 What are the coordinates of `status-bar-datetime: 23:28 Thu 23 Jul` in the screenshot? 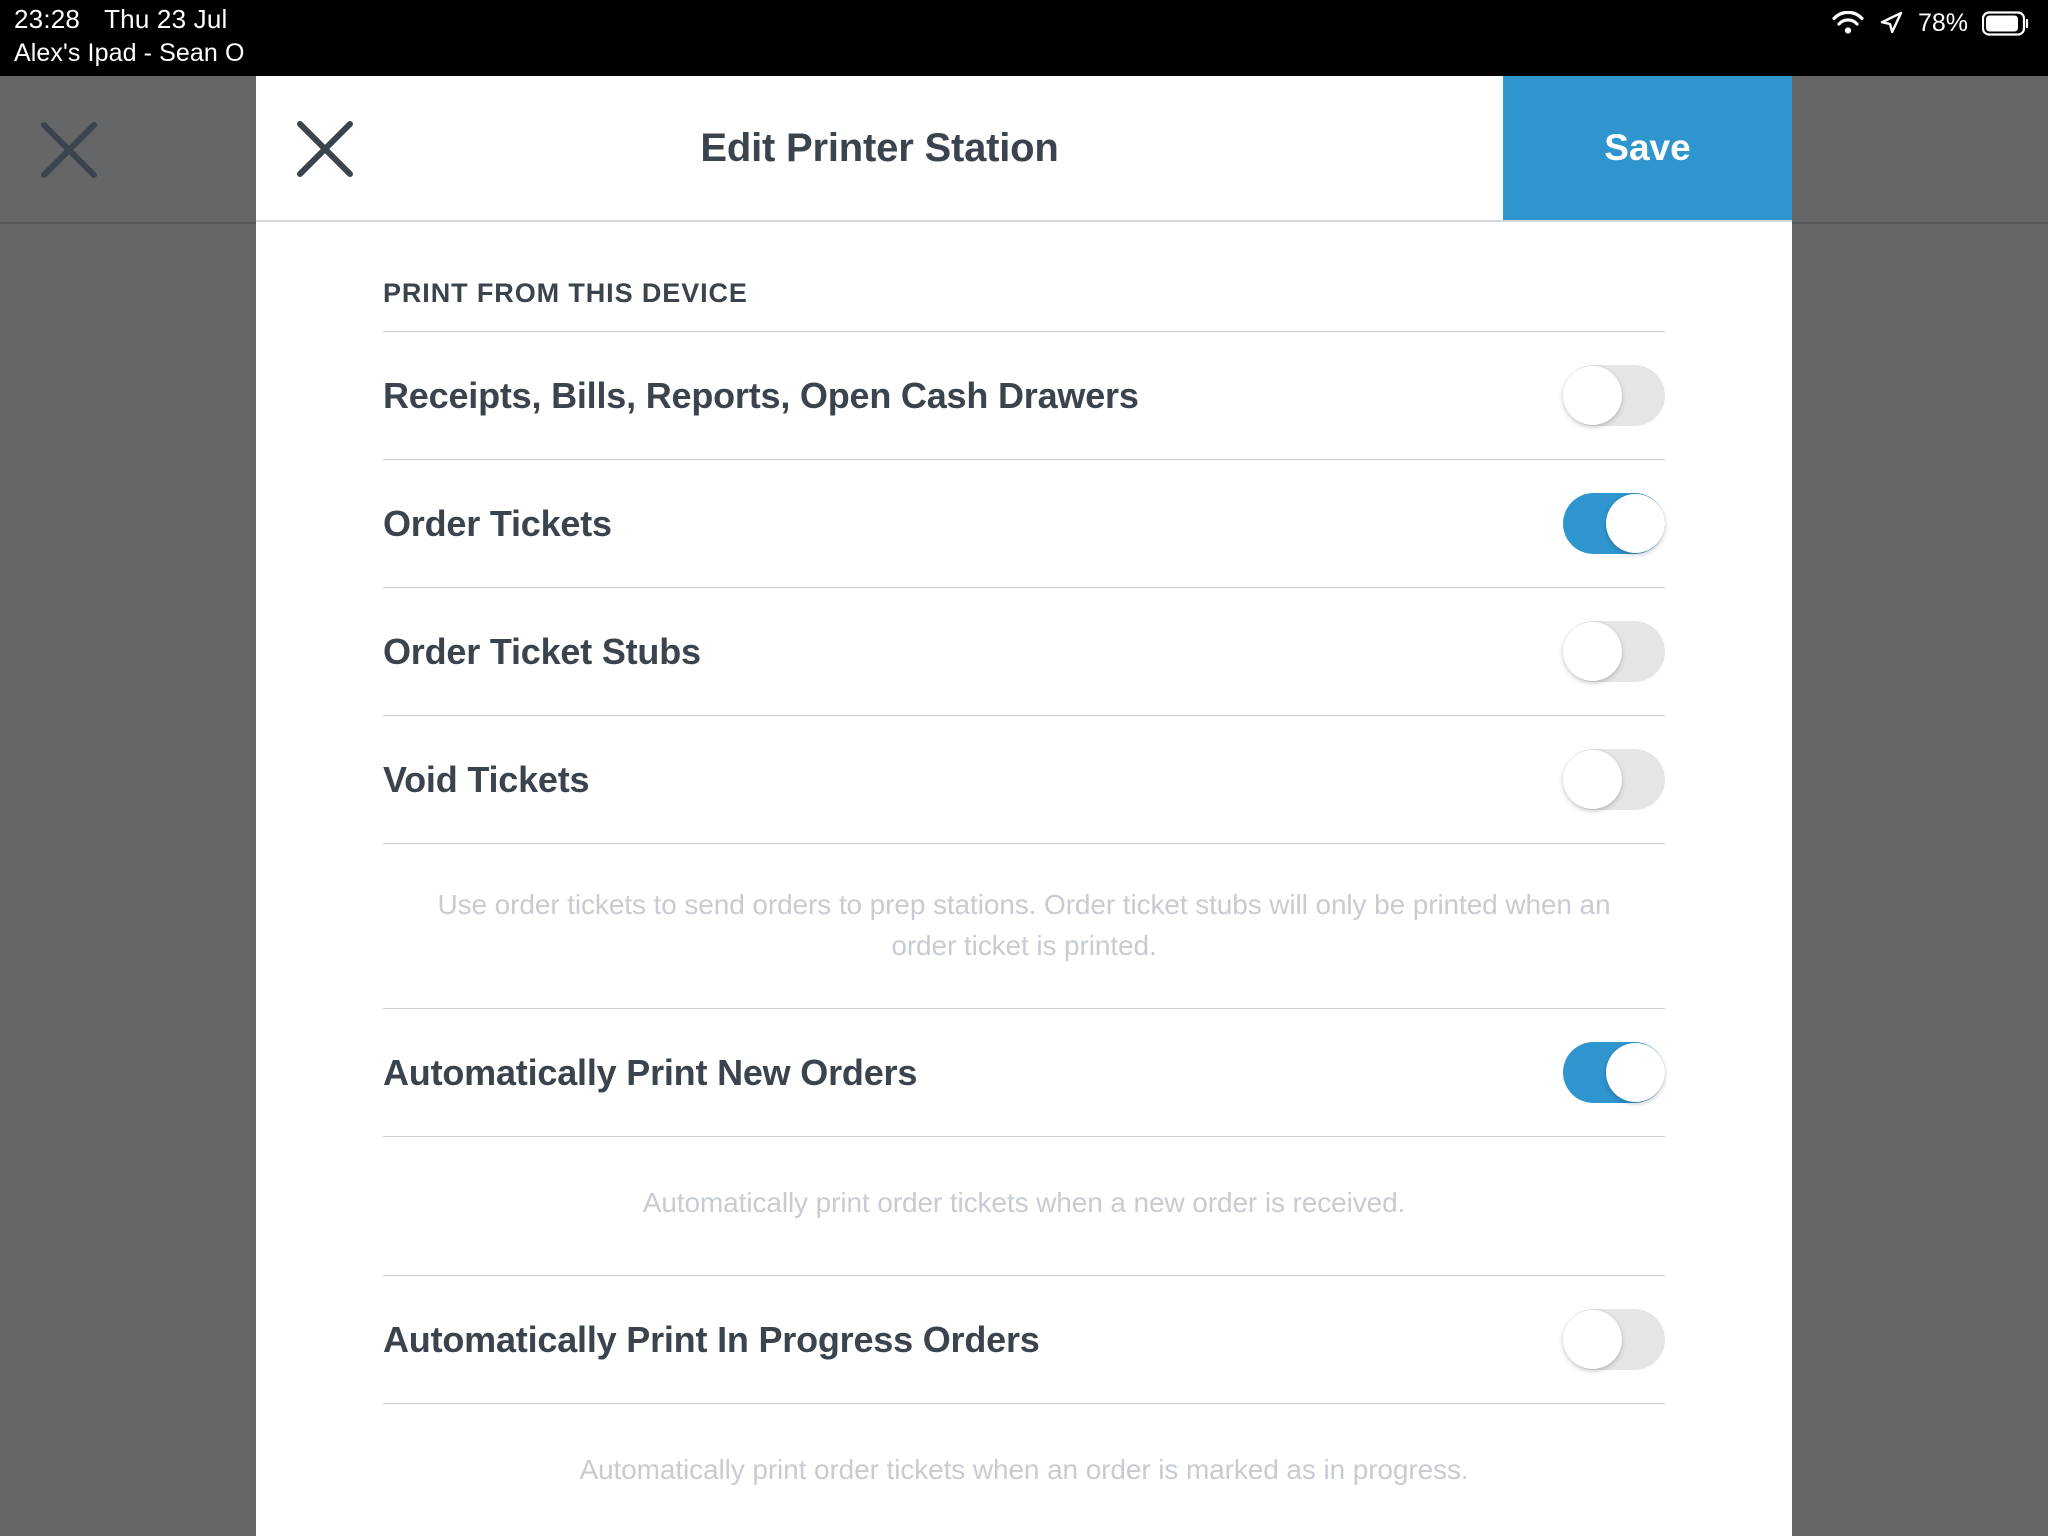 It's located at (129, 19).